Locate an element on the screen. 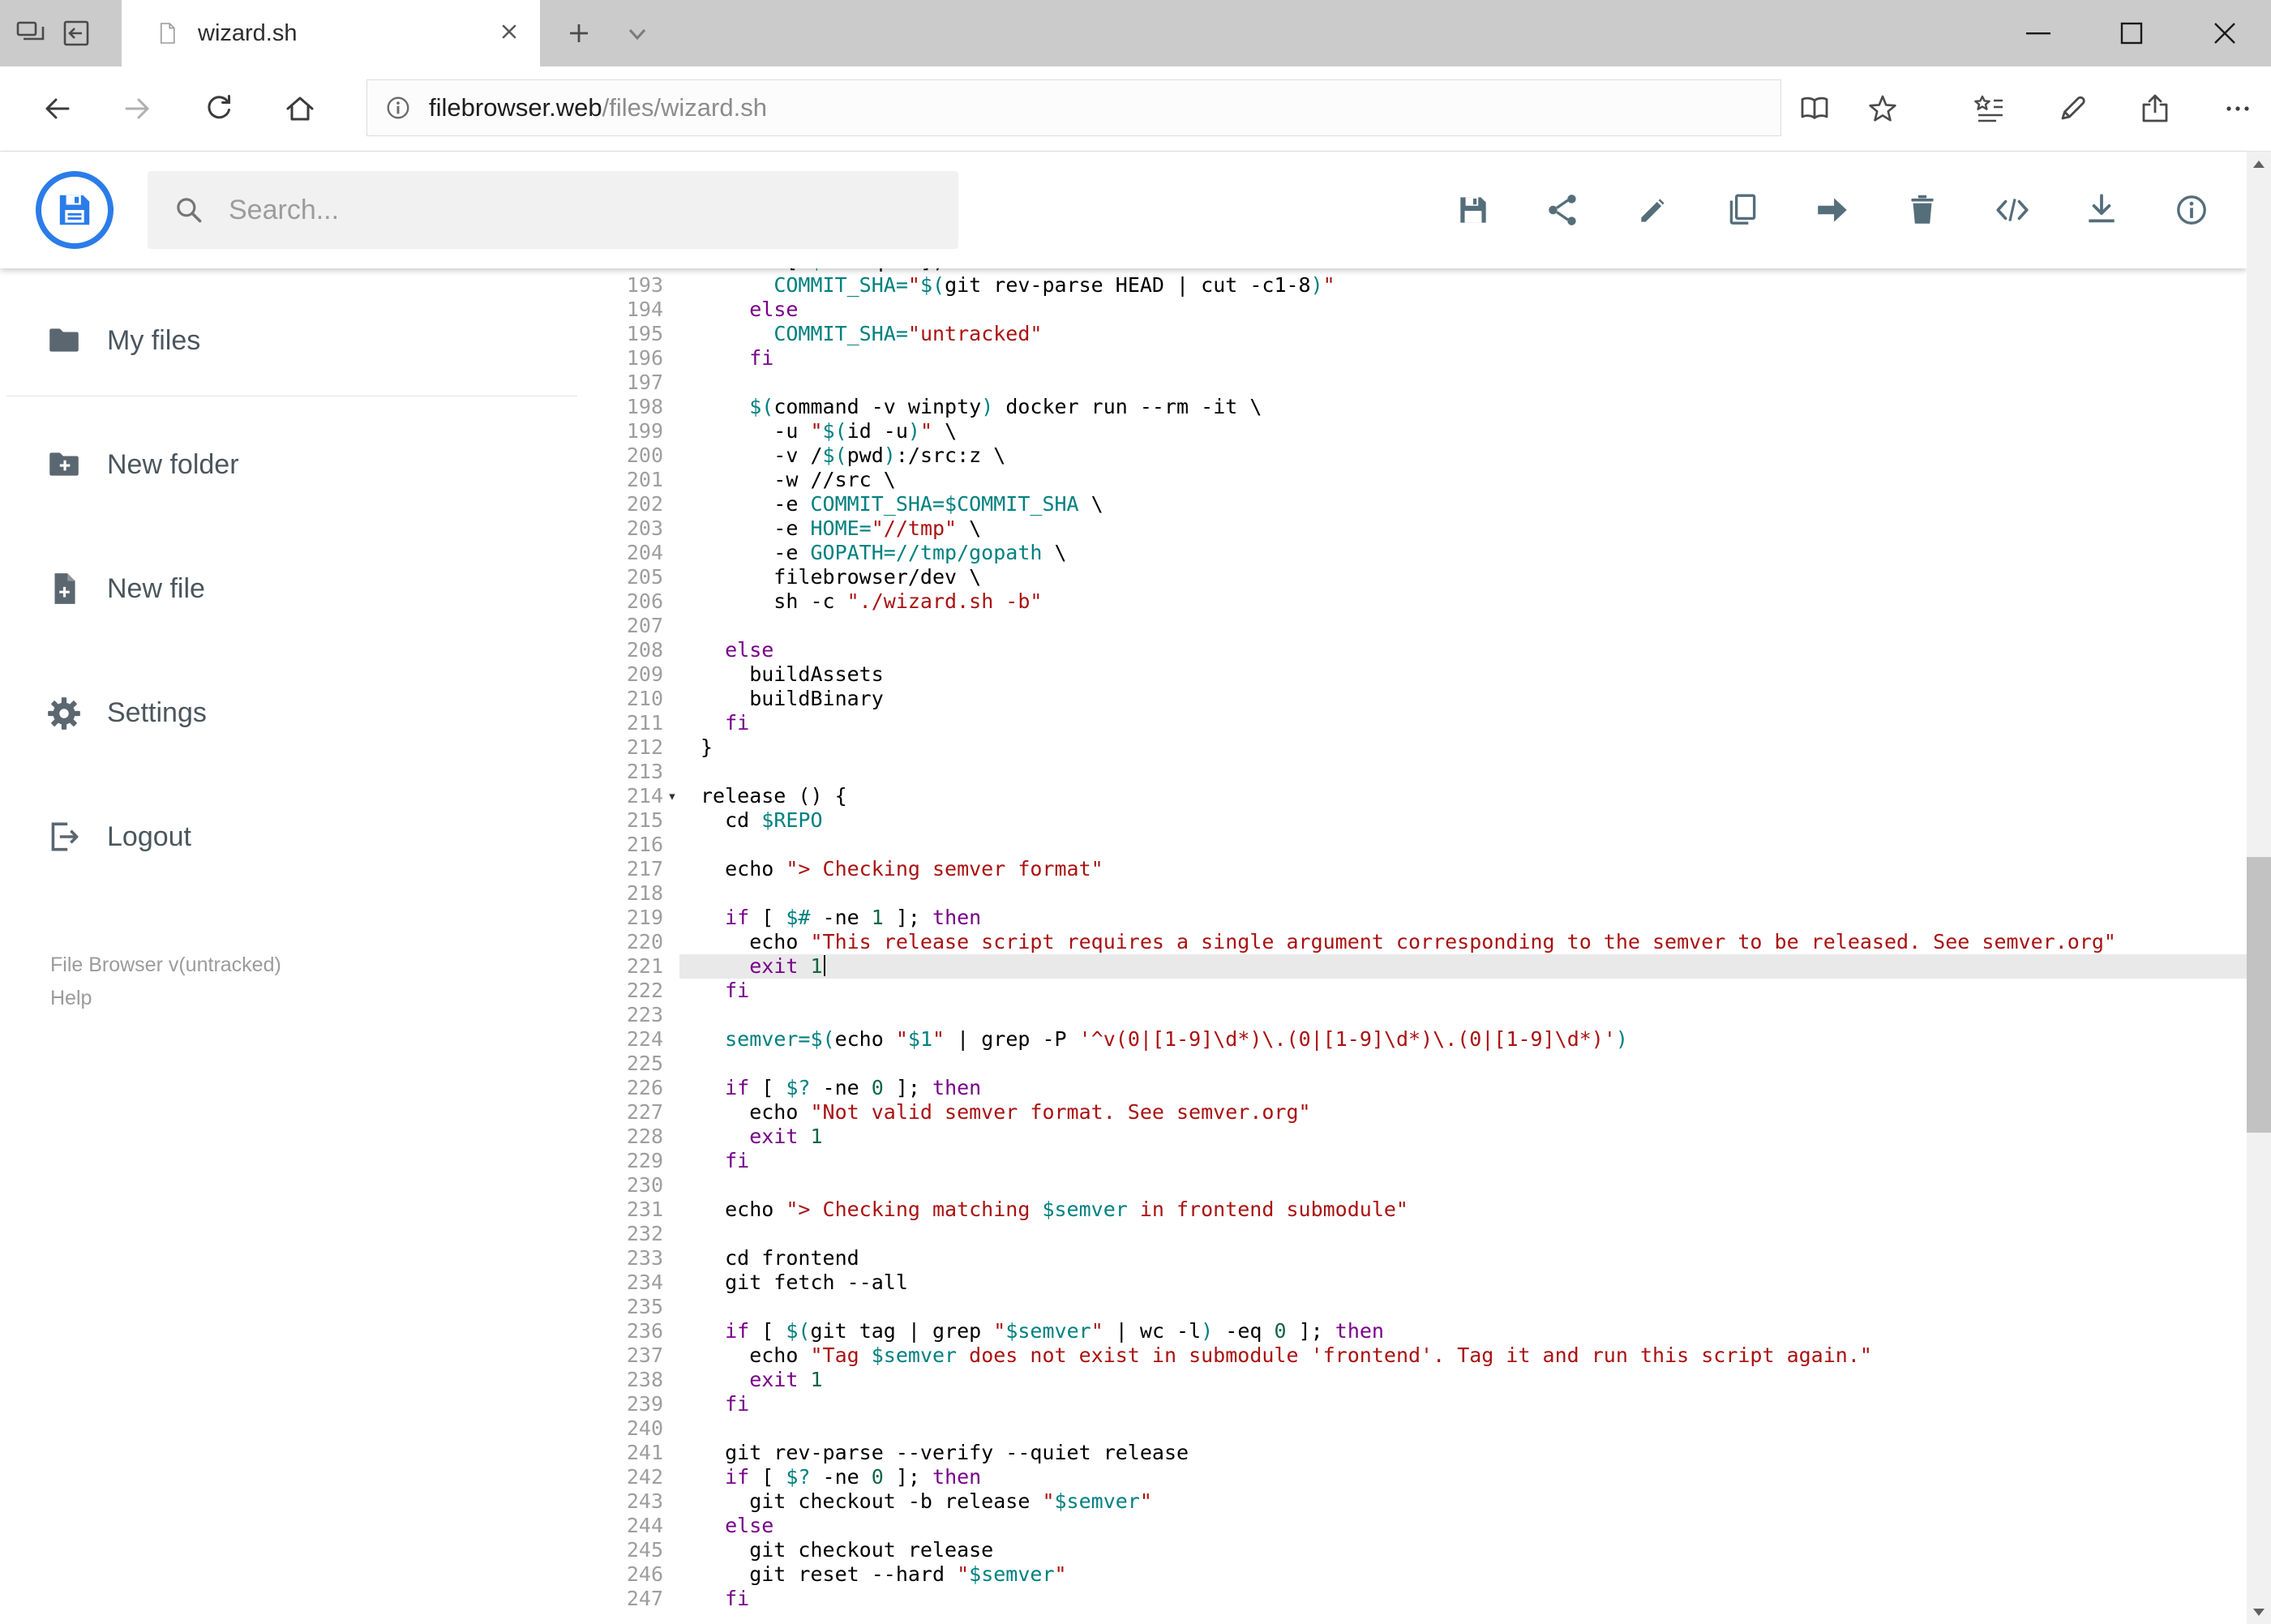  share-icon is located at coordinates (2155, 108).